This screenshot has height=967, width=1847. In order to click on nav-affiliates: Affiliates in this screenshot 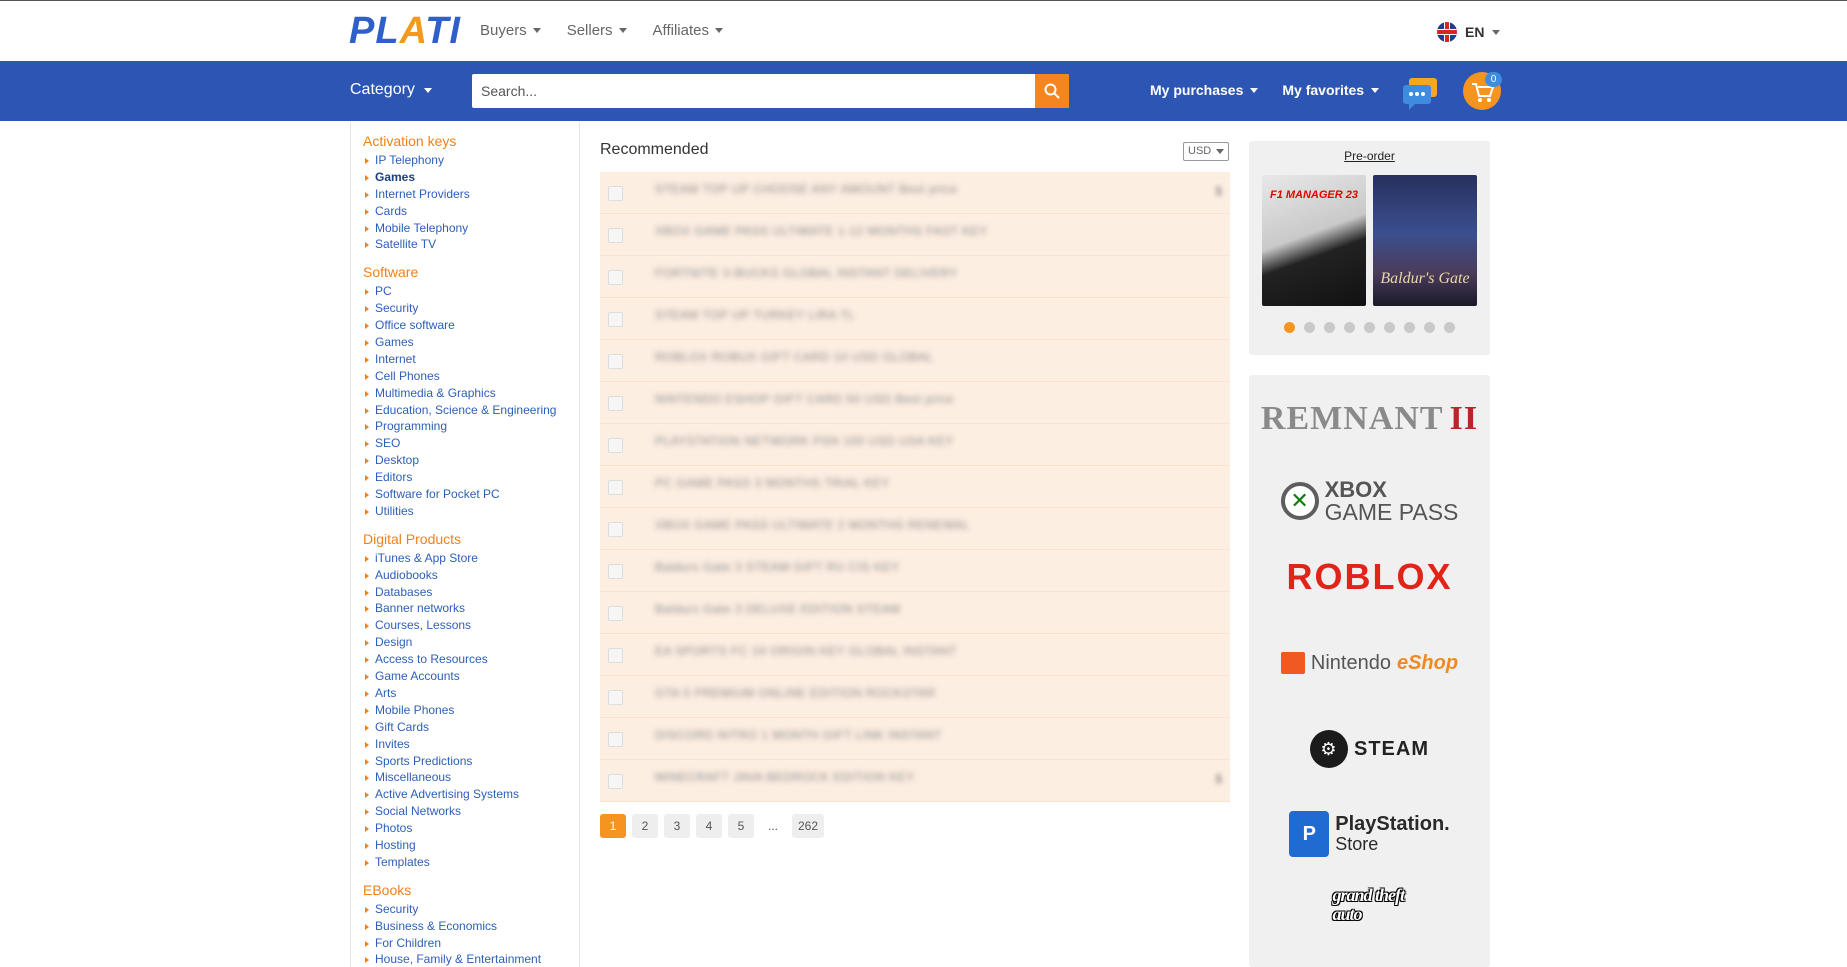, I will do `click(688, 30)`.